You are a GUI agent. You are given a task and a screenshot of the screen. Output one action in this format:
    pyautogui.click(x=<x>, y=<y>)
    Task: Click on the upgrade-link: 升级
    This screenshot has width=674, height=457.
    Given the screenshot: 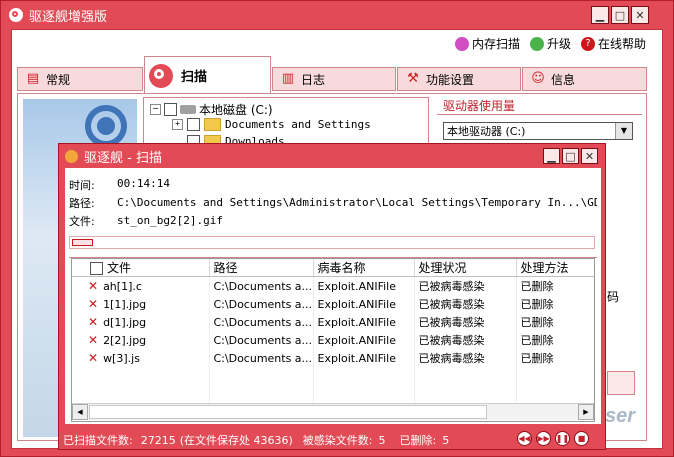 What is the action you would take?
    pyautogui.click(x=550, y=43)
    